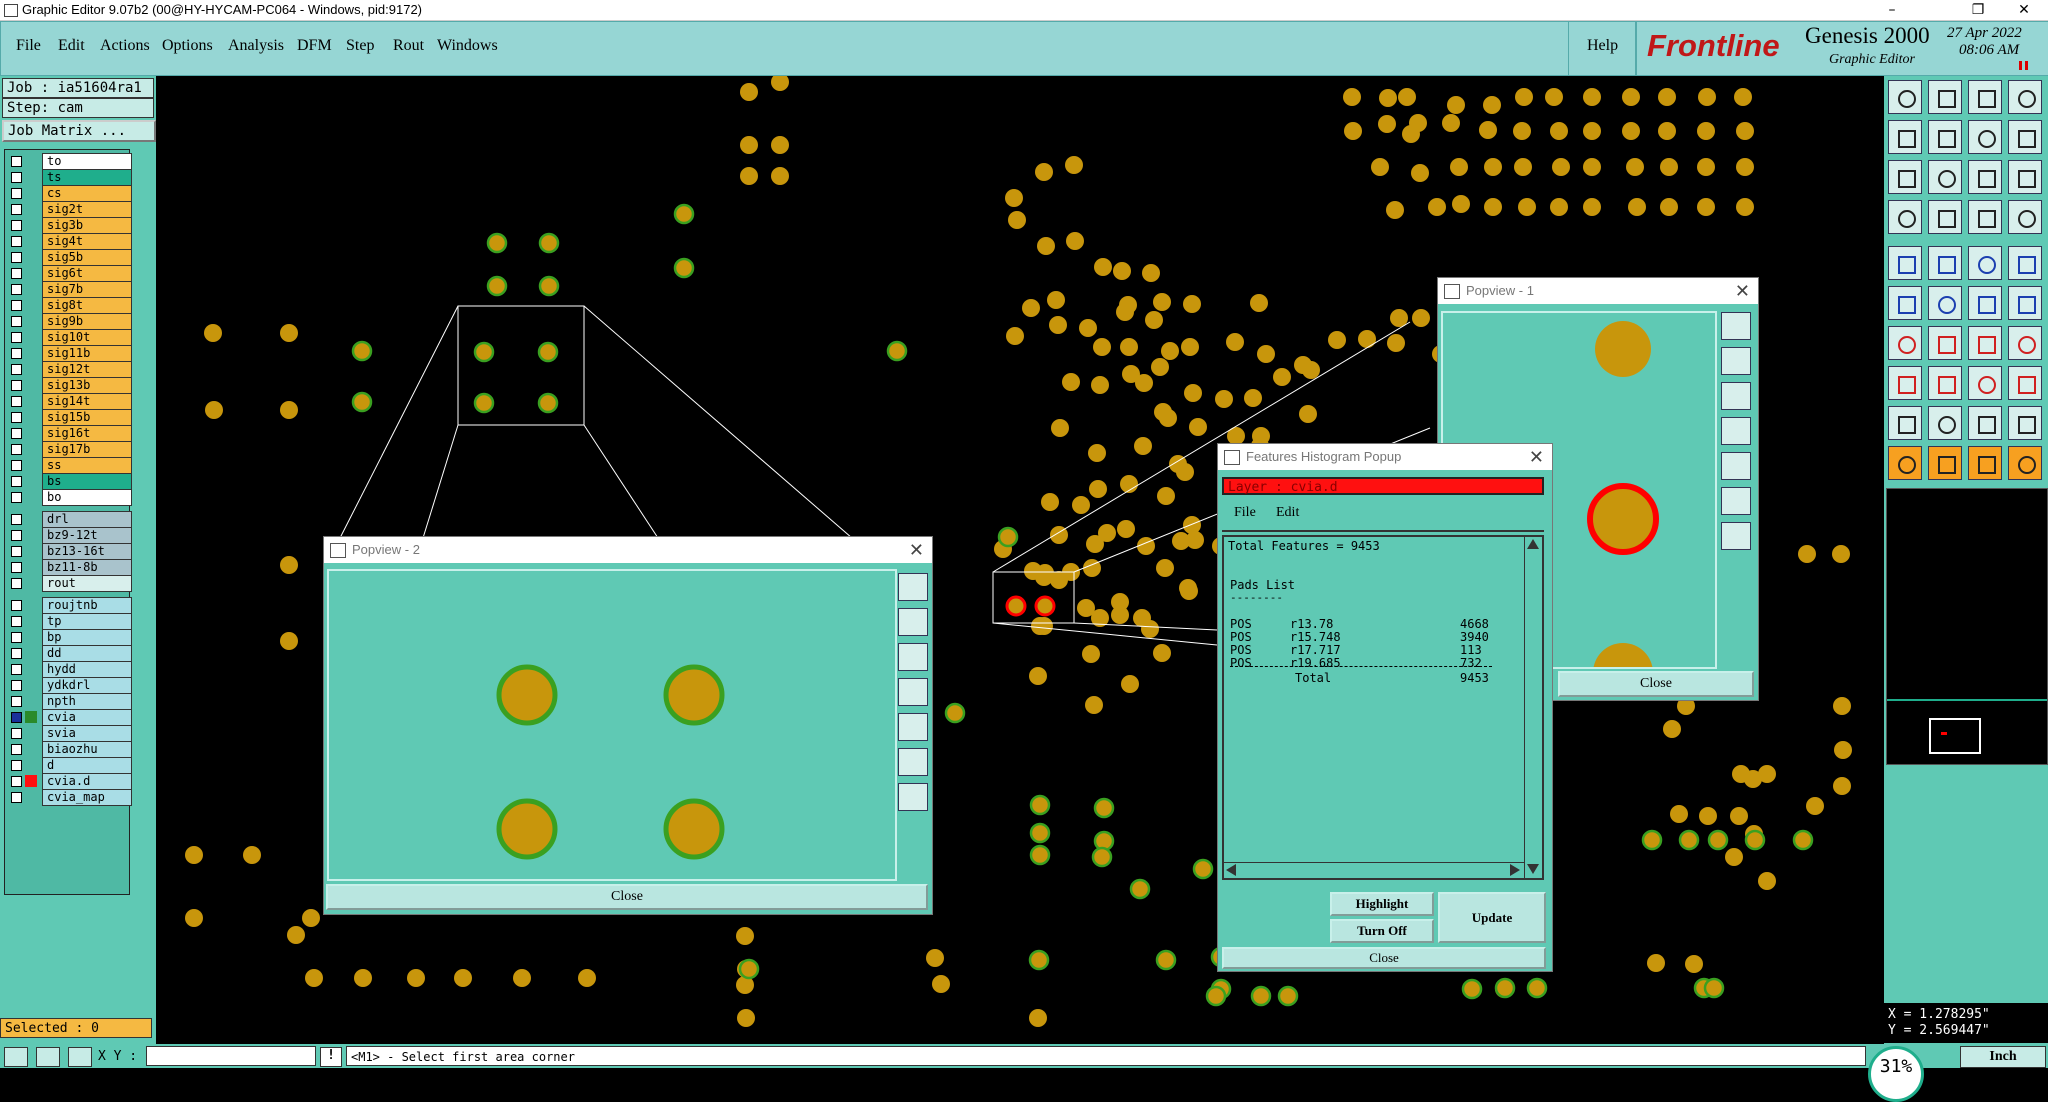 The image size is (2048, 1102). I want to click on tool-pad-icon, so click(1905, 263).